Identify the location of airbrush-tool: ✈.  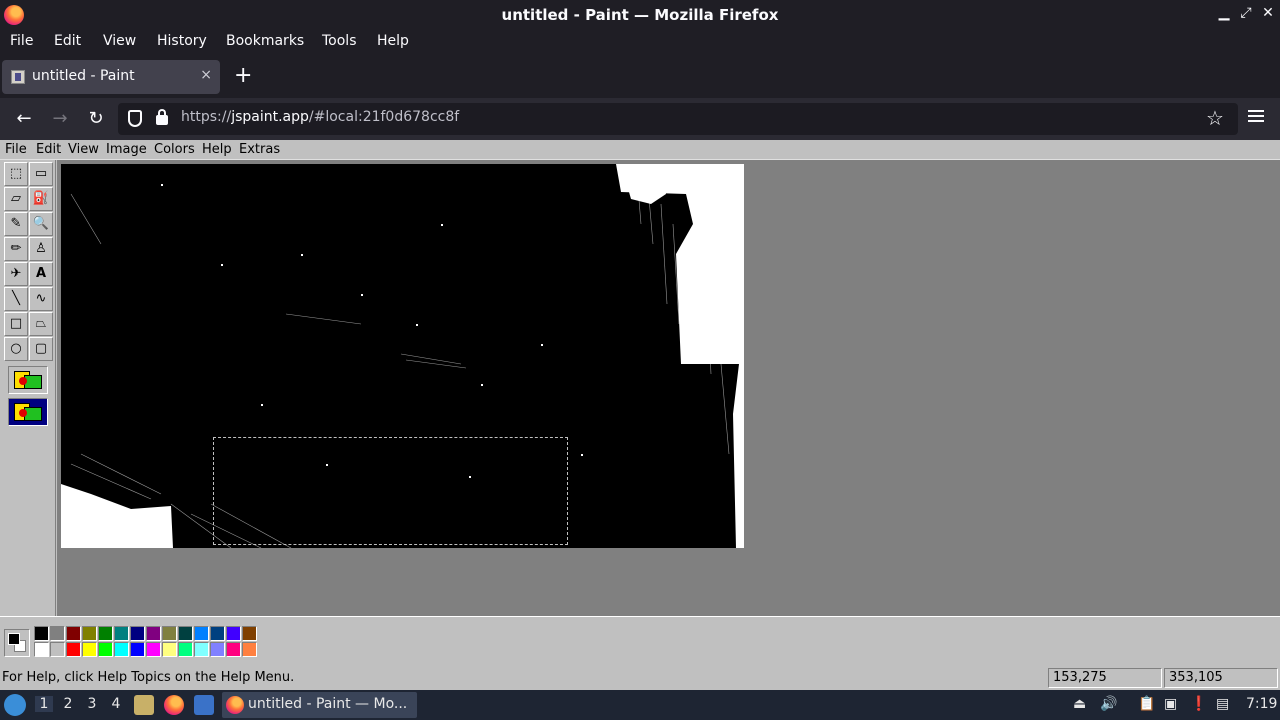
(16, 274).